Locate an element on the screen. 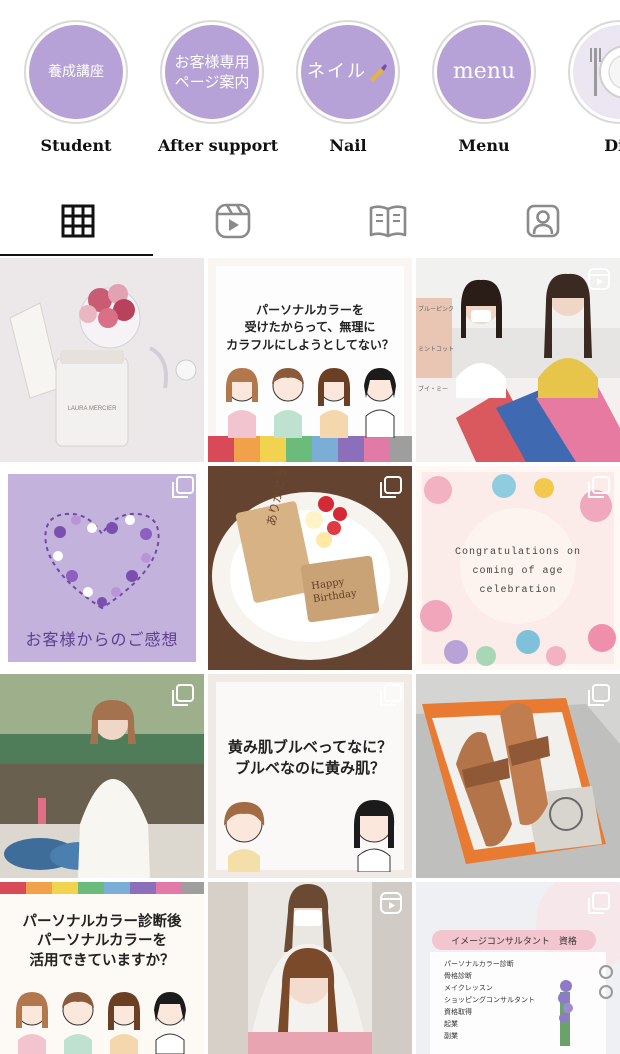 The image size is (620, 1054). caption-line: coming of age is located at coordinates (518, 571).